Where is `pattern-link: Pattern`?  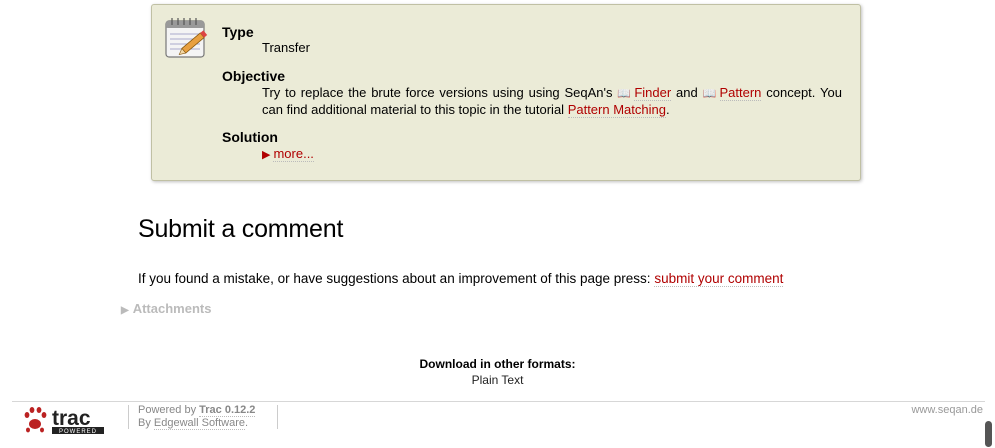
pattern-link: Pattern is located at coordinates (740, 93).